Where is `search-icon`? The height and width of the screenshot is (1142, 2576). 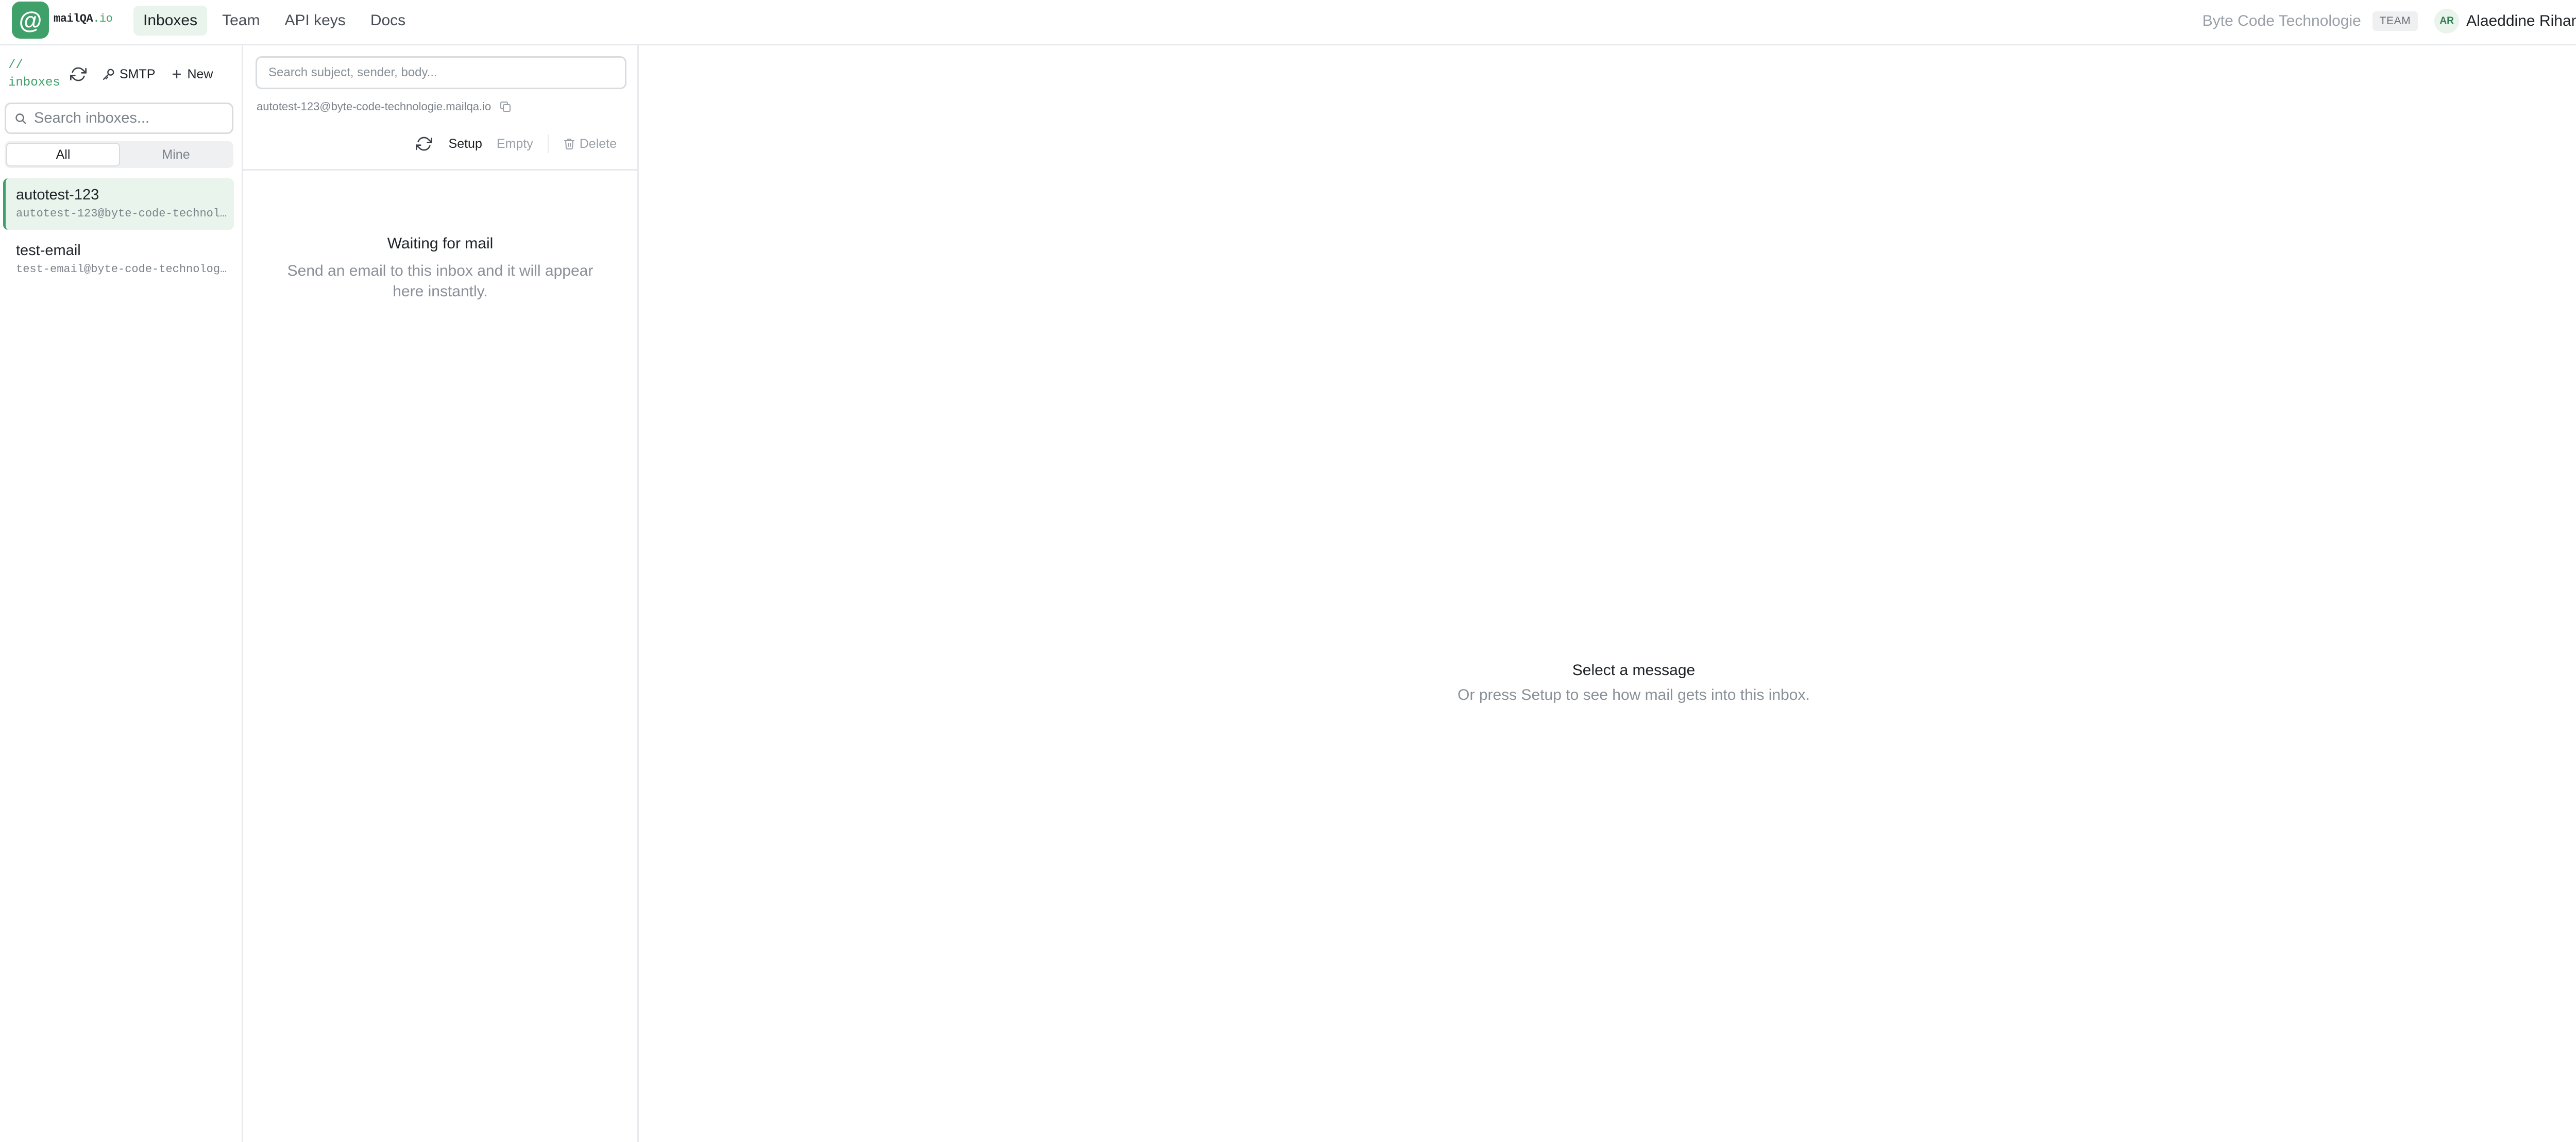
search-icon is located at coordinates (20, 118).